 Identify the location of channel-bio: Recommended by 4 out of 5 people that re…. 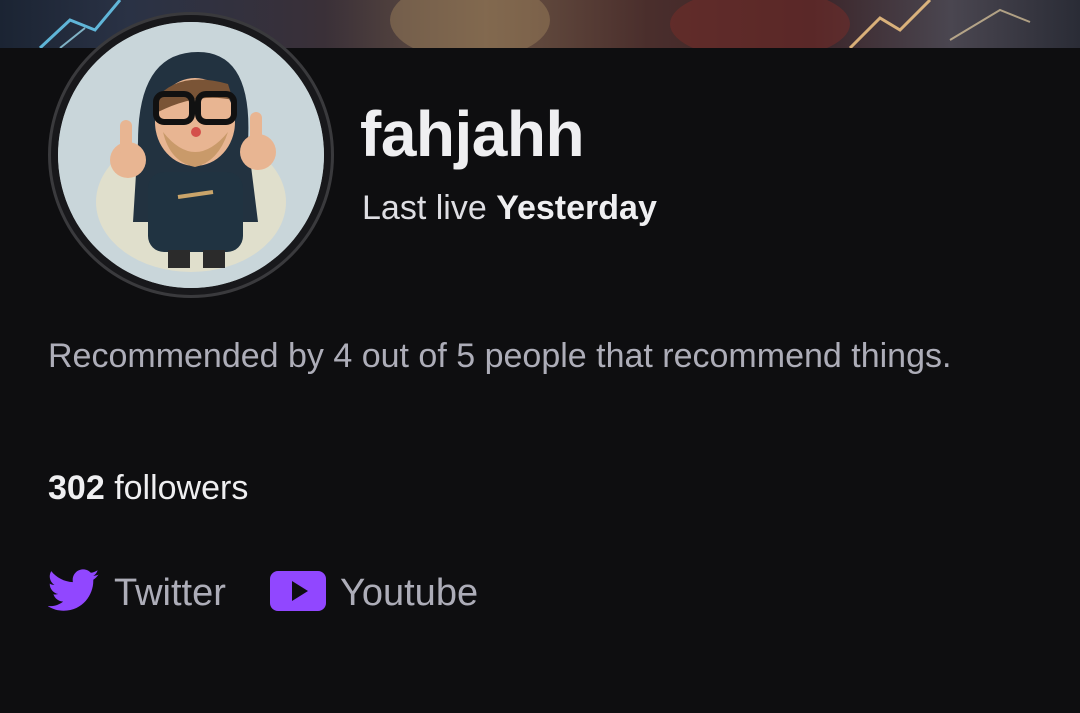
(500, 356).